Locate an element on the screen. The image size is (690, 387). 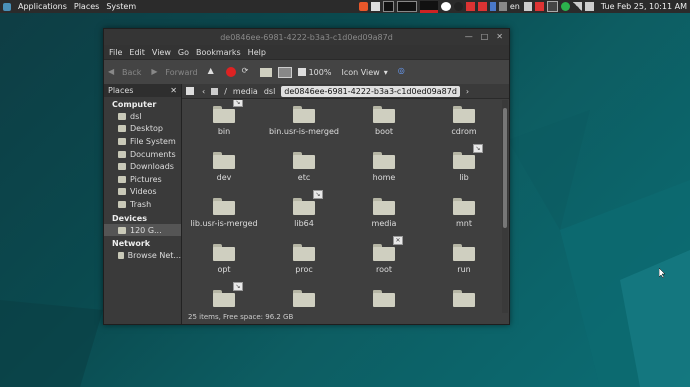
mail-icon is located at coordinates (539, 6).